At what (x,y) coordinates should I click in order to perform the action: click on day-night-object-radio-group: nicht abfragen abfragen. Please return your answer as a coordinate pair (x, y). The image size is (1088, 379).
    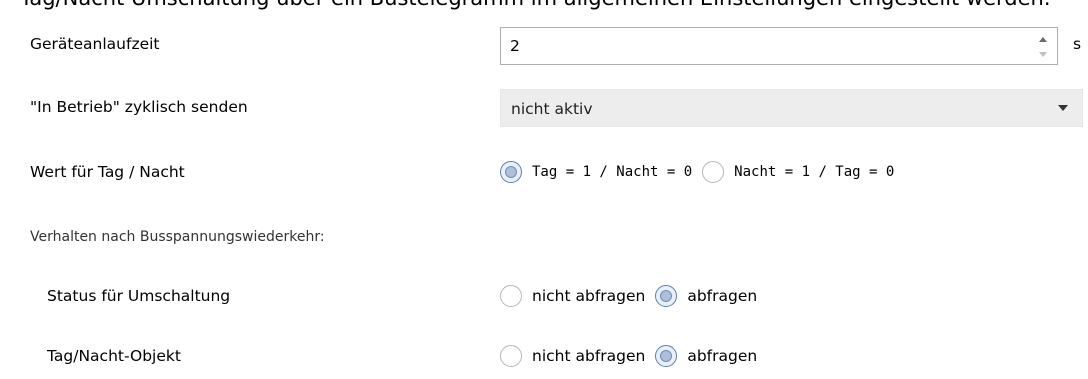
    Looking at the image, I should click on (633, 356).